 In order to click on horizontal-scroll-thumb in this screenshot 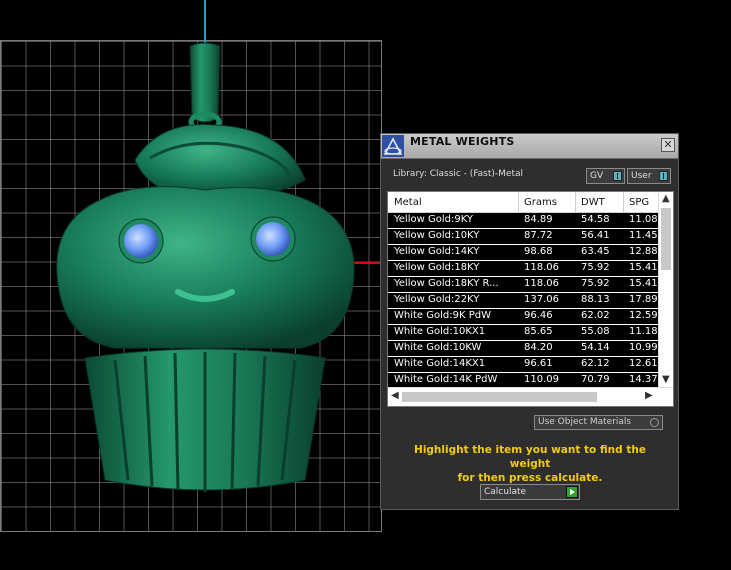, I will do `click(499, 397)`.